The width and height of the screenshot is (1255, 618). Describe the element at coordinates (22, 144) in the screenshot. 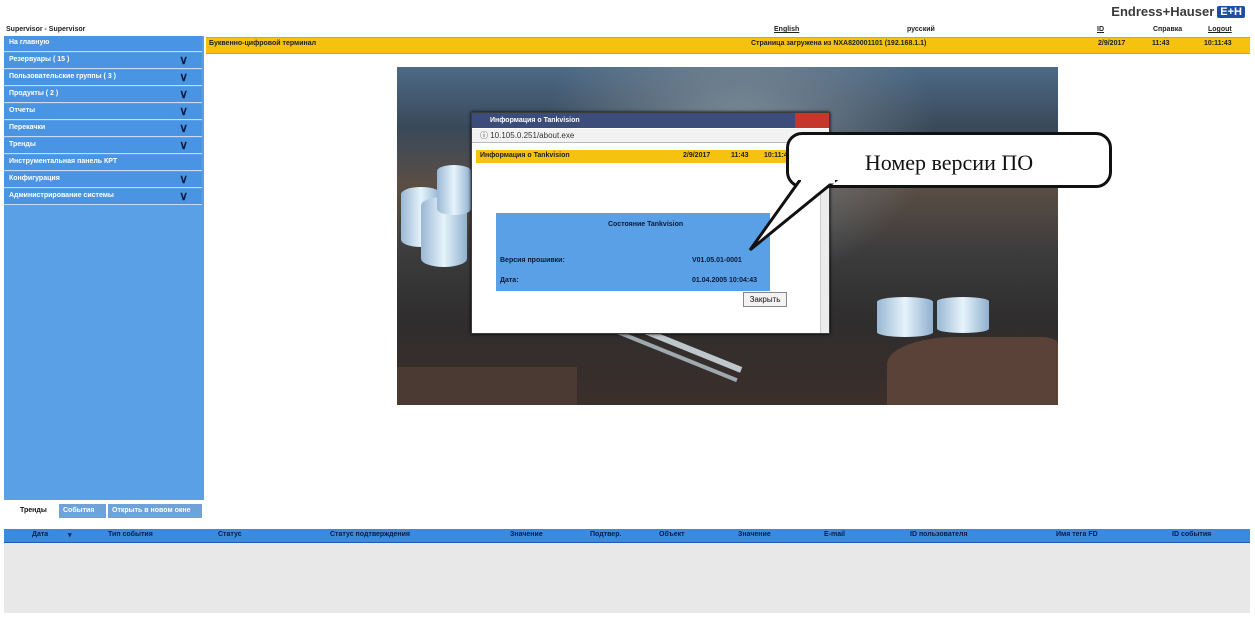

I see `sidebar-item-label: Тренды` at that location.